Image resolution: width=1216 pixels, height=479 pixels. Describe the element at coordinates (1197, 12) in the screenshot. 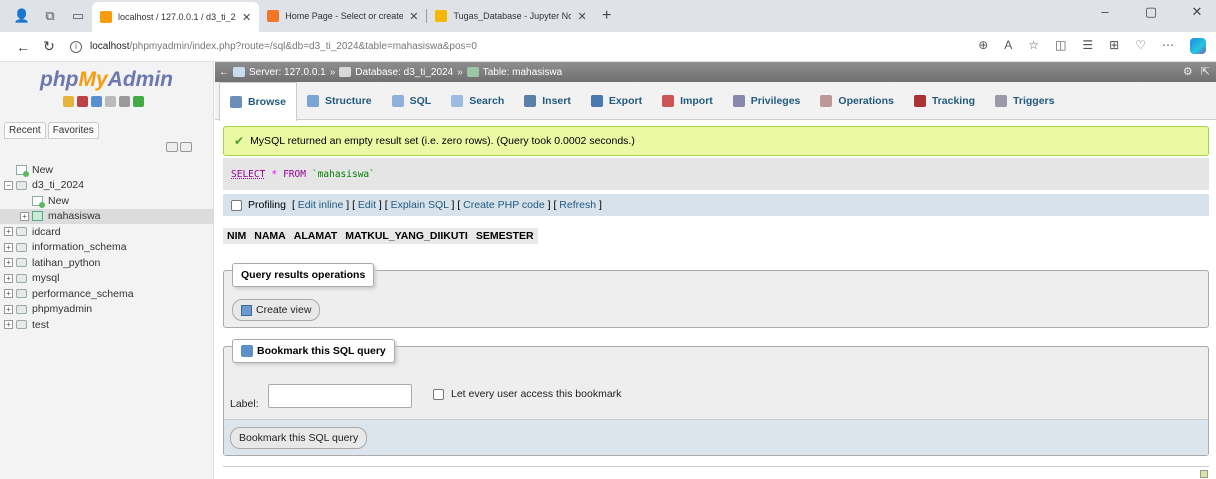

I see `close-window-button: ✕` at that location.